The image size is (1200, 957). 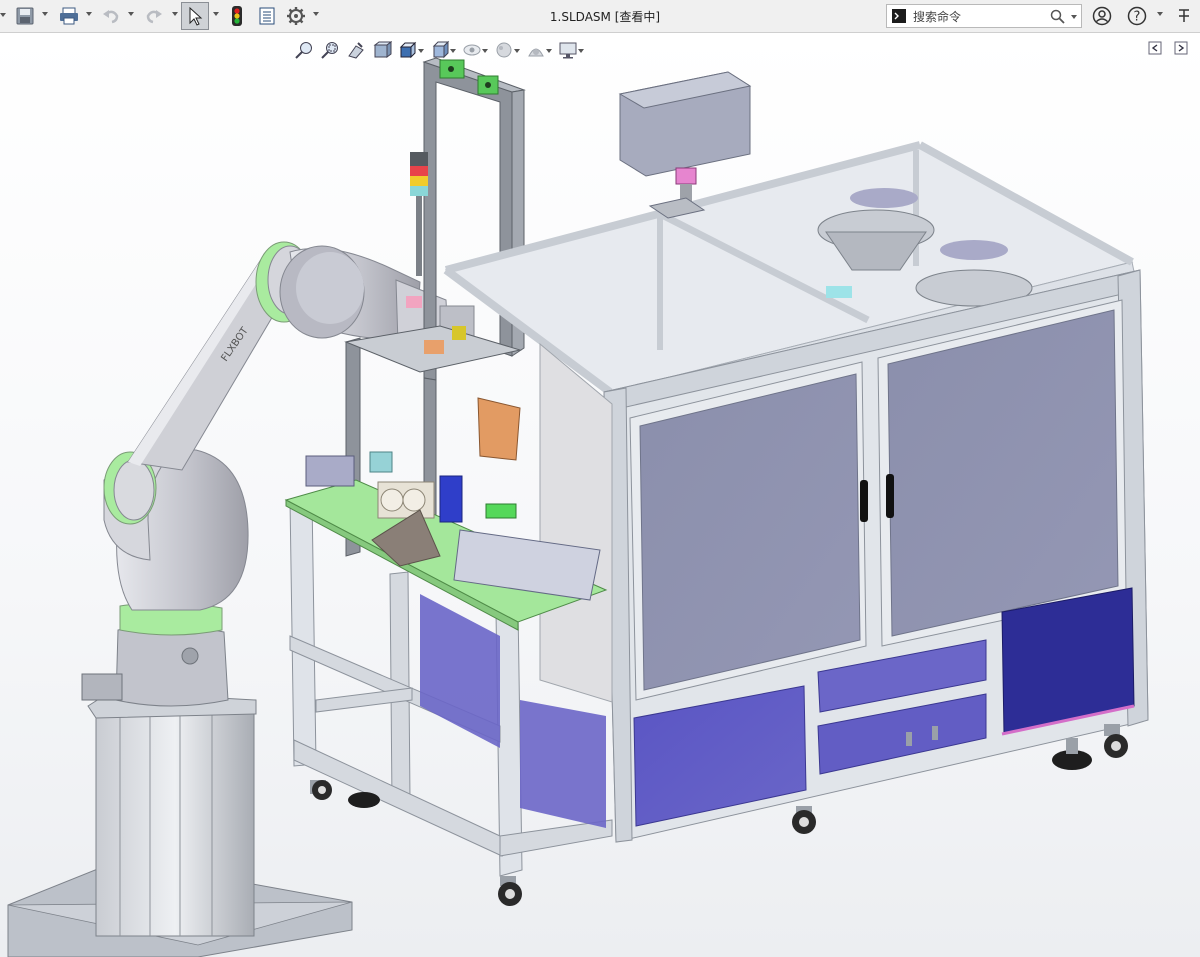 What do you see at coordinates (485, 51) in the screenshot?
I see `hide-show-items-dropdown-icon` at bounding box center [485, 51].